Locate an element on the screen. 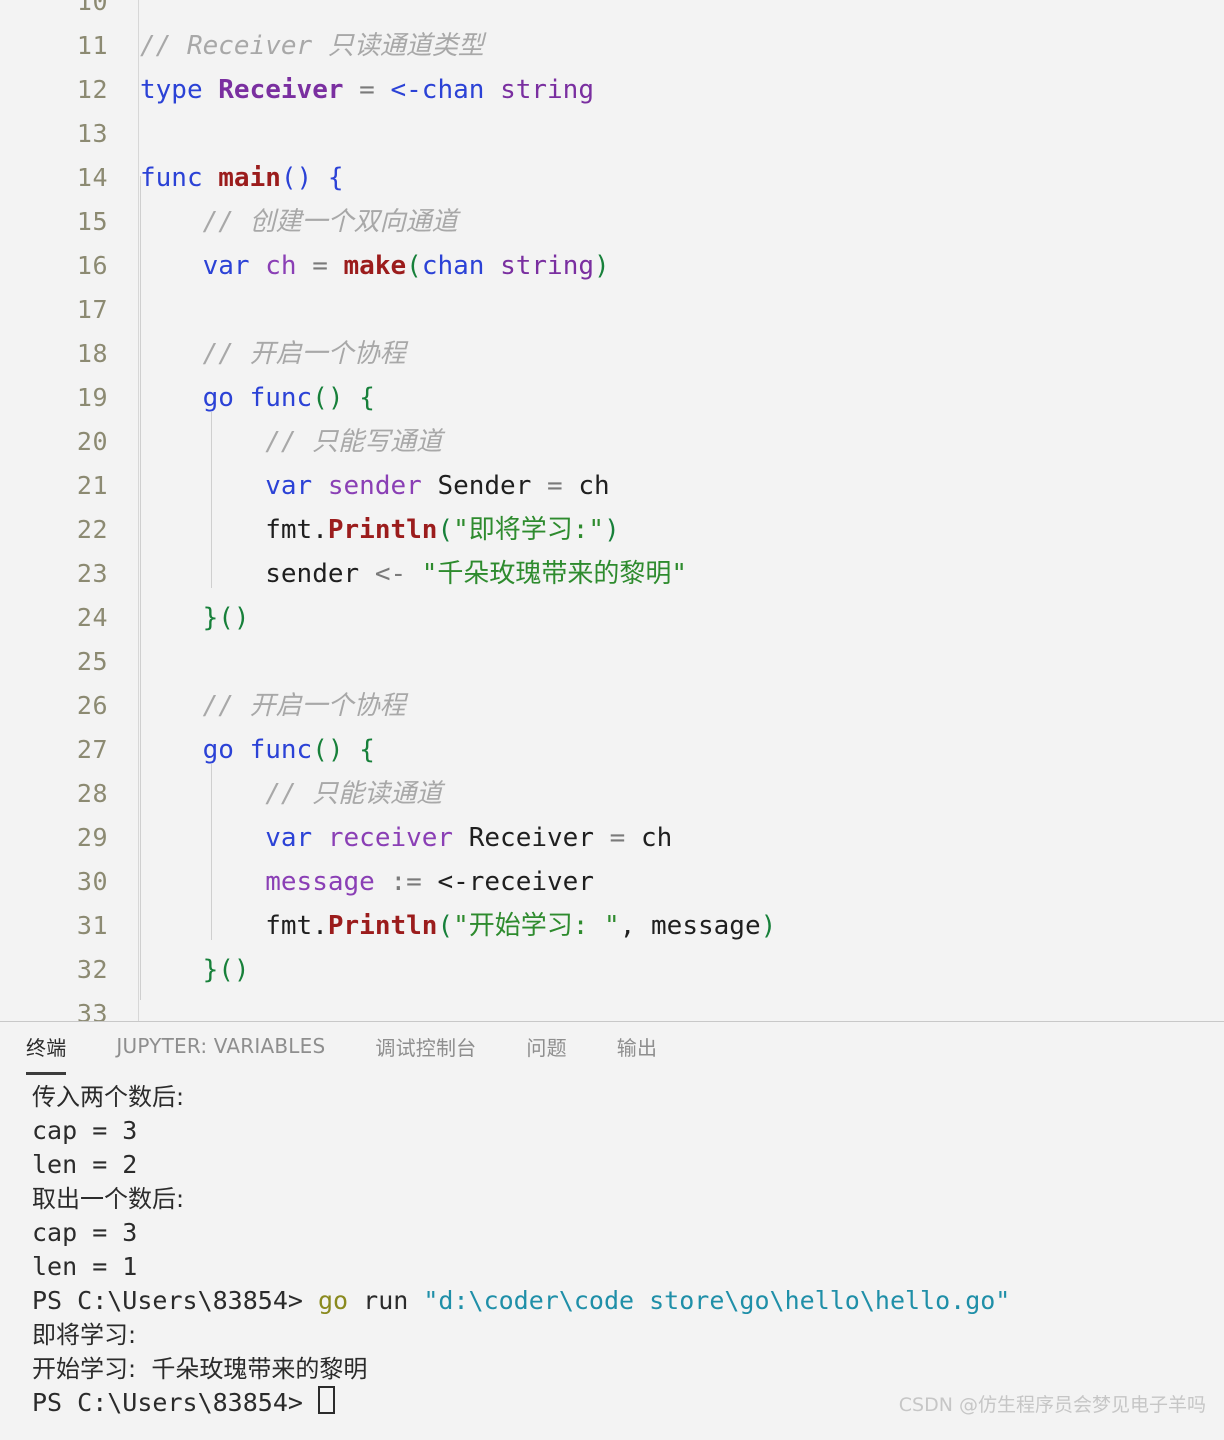 The width and height of the screenshot is (1224, 1440). code-line: 11 // Receiver 只读通道类型 is located at coordinates (612, 46).